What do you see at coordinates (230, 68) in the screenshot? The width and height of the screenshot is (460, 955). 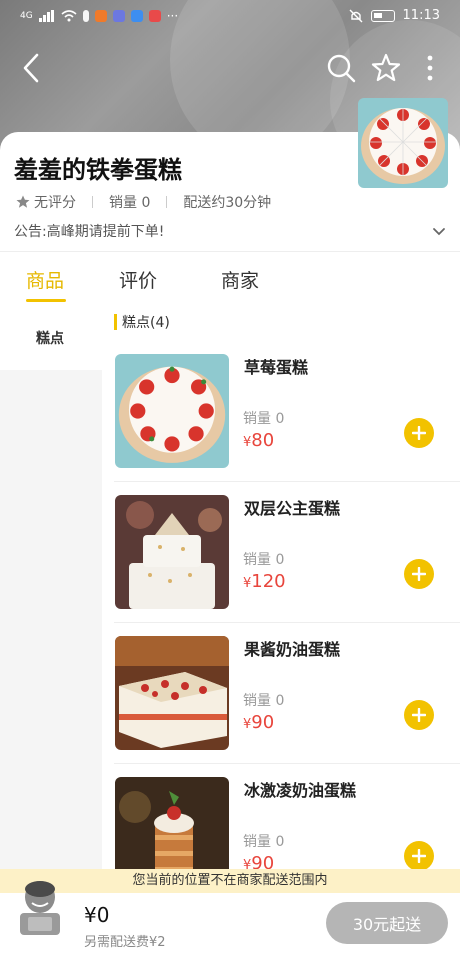 I see `top-navigation` at bounding box center [230, 68].